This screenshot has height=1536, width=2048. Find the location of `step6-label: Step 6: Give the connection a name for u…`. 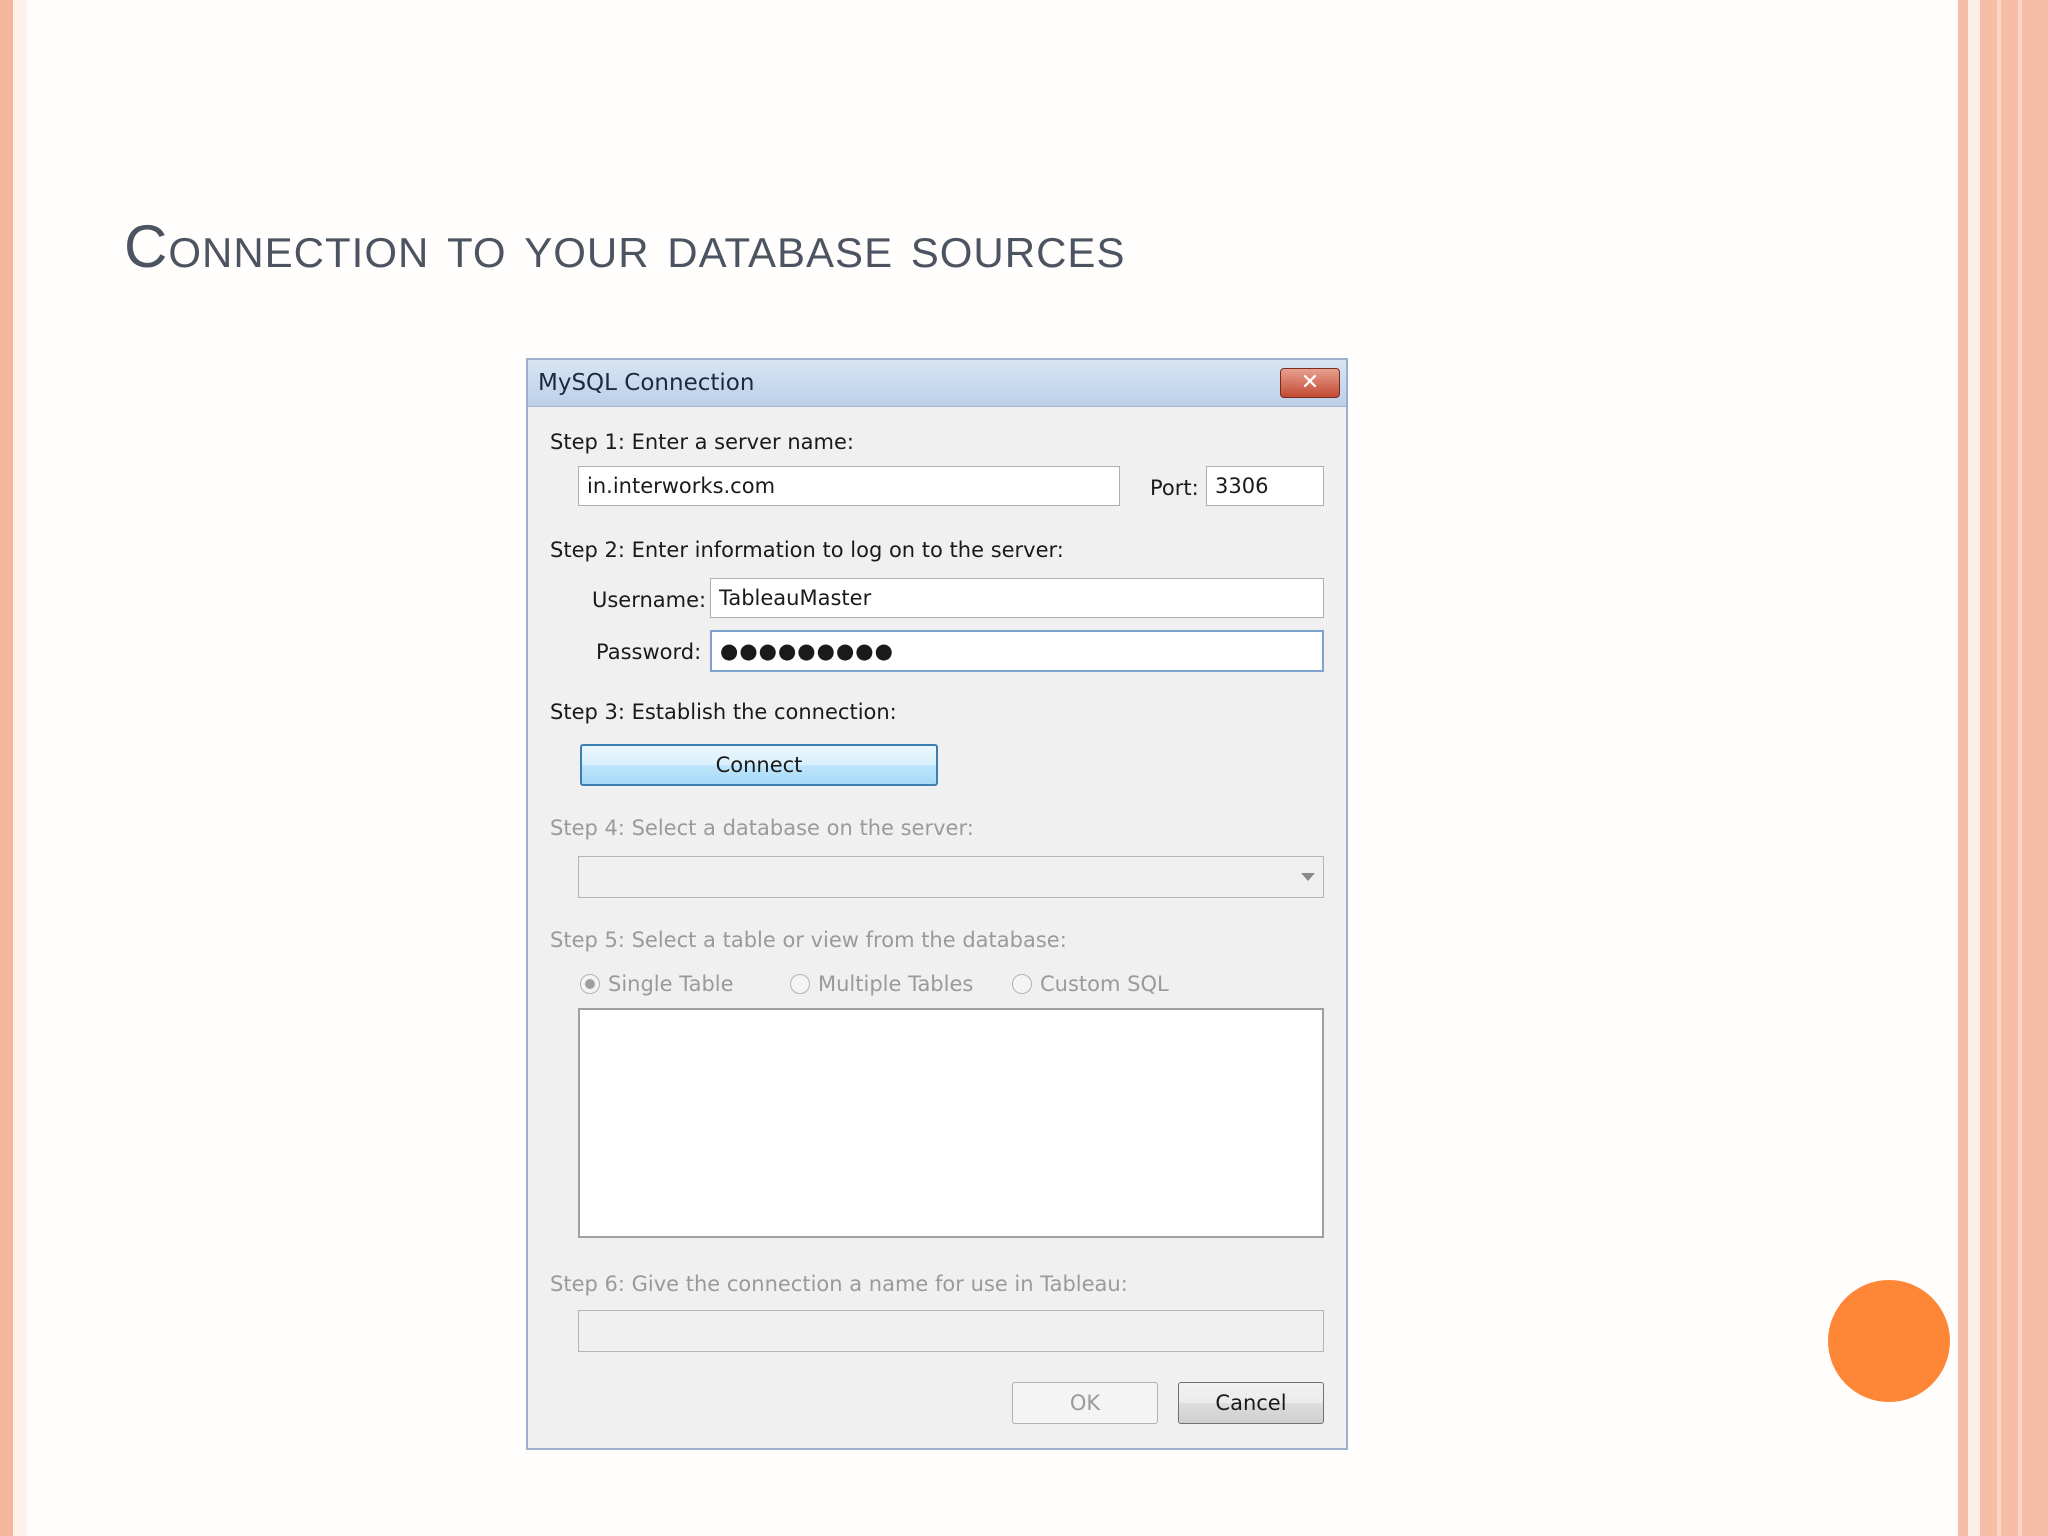

step6-label: Step 6: Give the connection a name for u… is located at coordinates (839, 1284).